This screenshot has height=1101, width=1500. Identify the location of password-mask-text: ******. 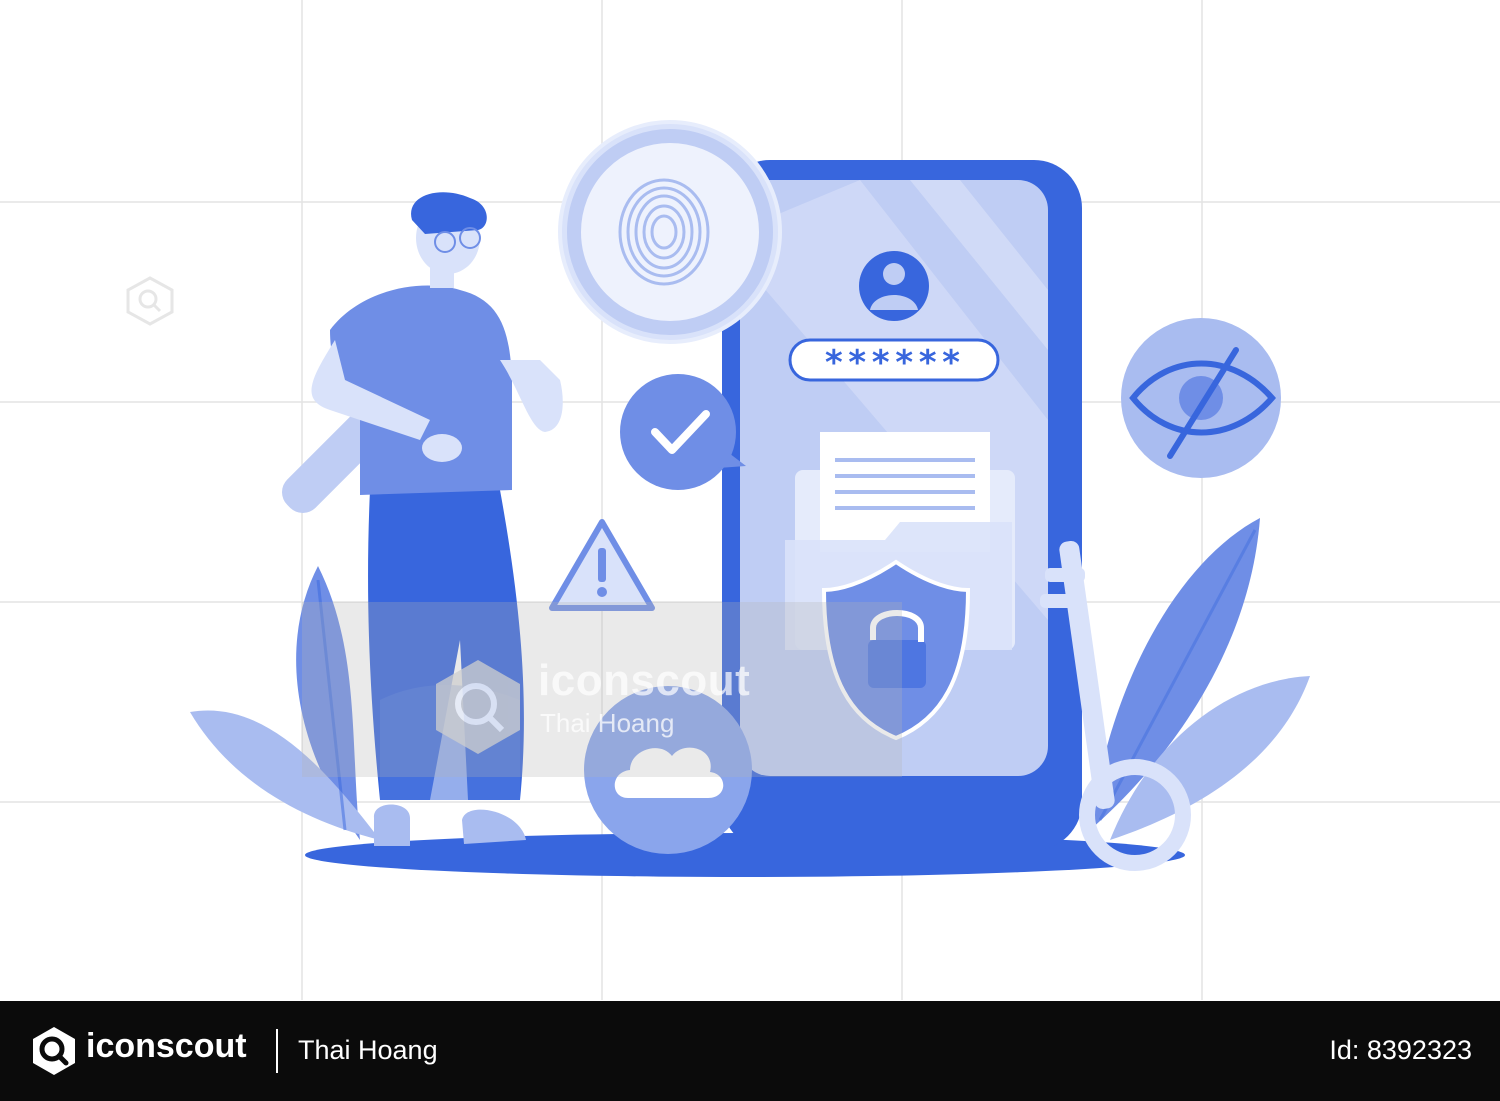
(894, 363).